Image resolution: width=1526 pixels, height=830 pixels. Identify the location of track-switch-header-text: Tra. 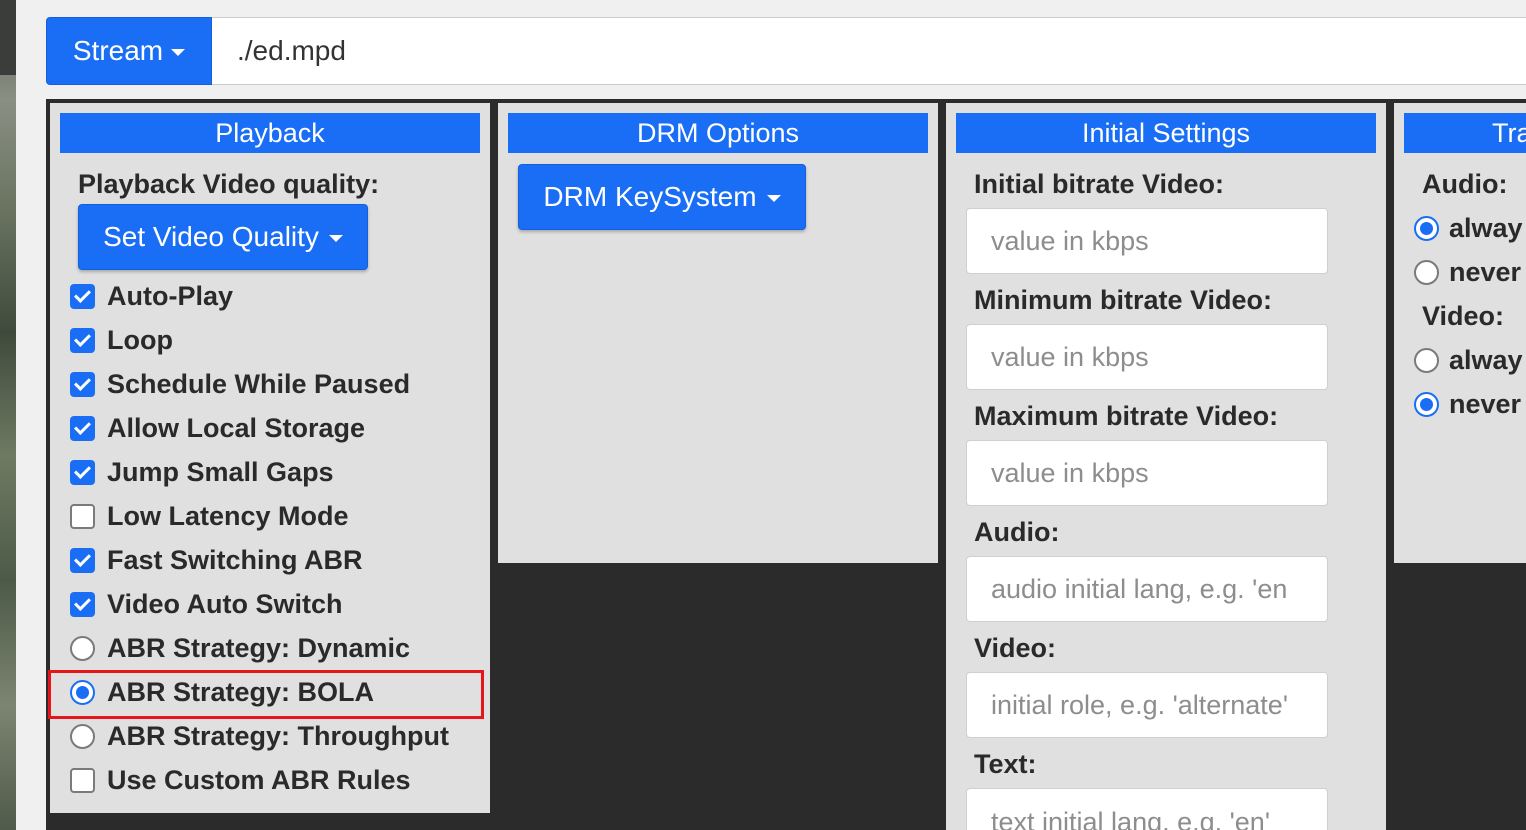
(1509, 132).